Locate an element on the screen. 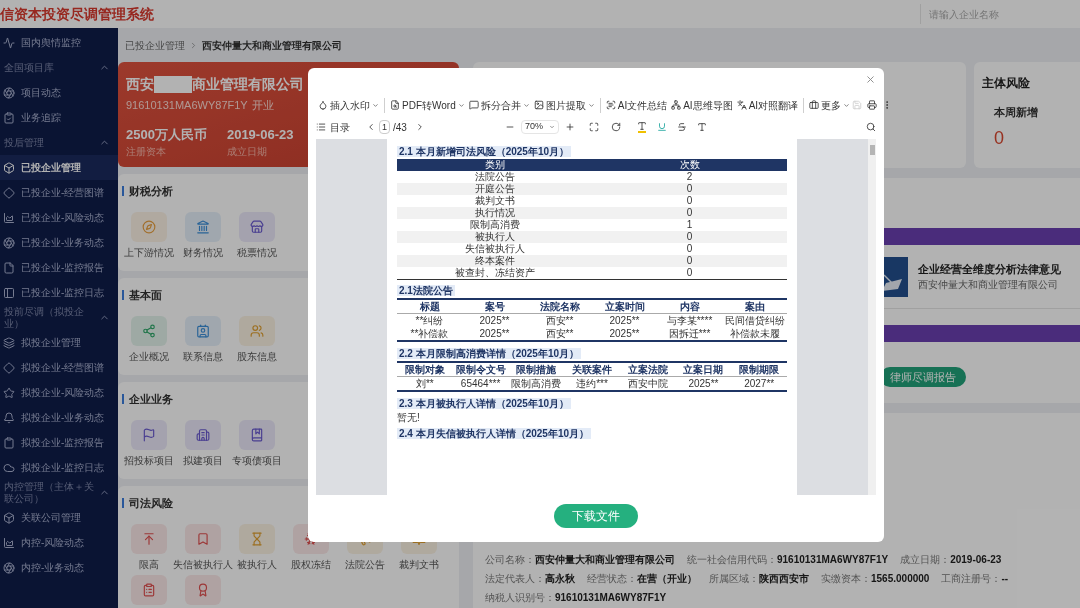  highlight-icon is located at coordinates (641, 127).